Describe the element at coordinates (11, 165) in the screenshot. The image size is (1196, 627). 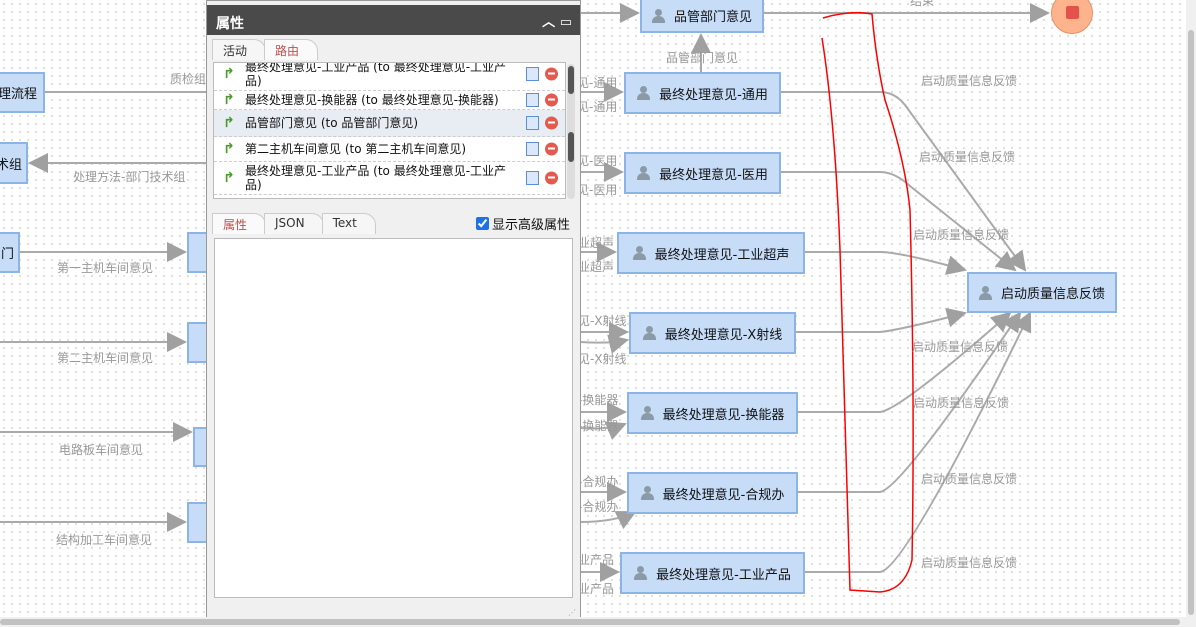
I see `node-label: 术组` at that location.